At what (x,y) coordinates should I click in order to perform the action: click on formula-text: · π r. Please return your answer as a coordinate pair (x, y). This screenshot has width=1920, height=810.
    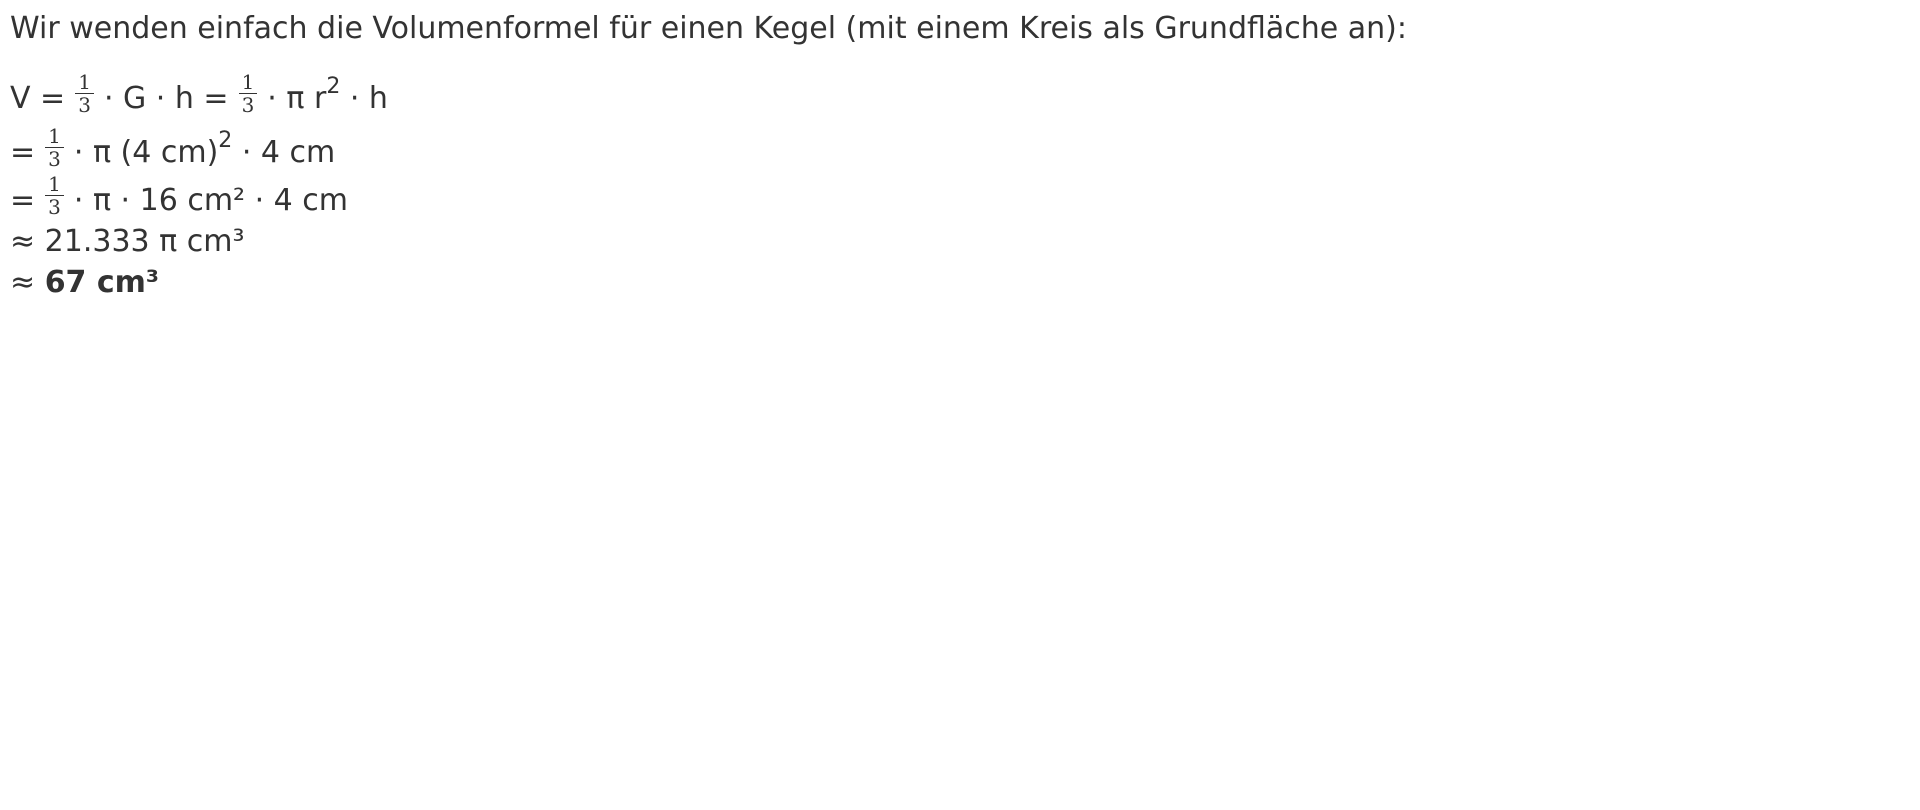
    Looking at the image, I should click on (297, 98).